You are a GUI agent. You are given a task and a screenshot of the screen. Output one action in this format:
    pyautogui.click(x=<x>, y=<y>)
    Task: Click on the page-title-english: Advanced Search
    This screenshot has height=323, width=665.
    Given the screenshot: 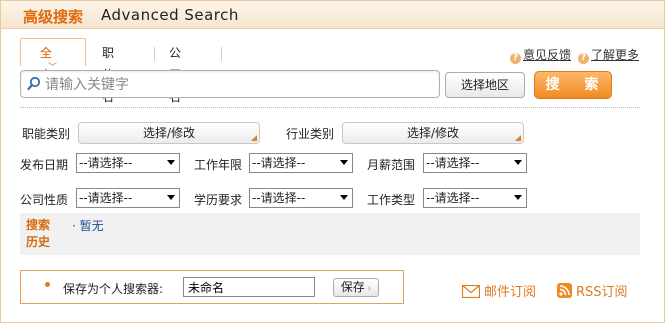 What is the action you would take?
    pyautogui.click(x=170, y=15)
    